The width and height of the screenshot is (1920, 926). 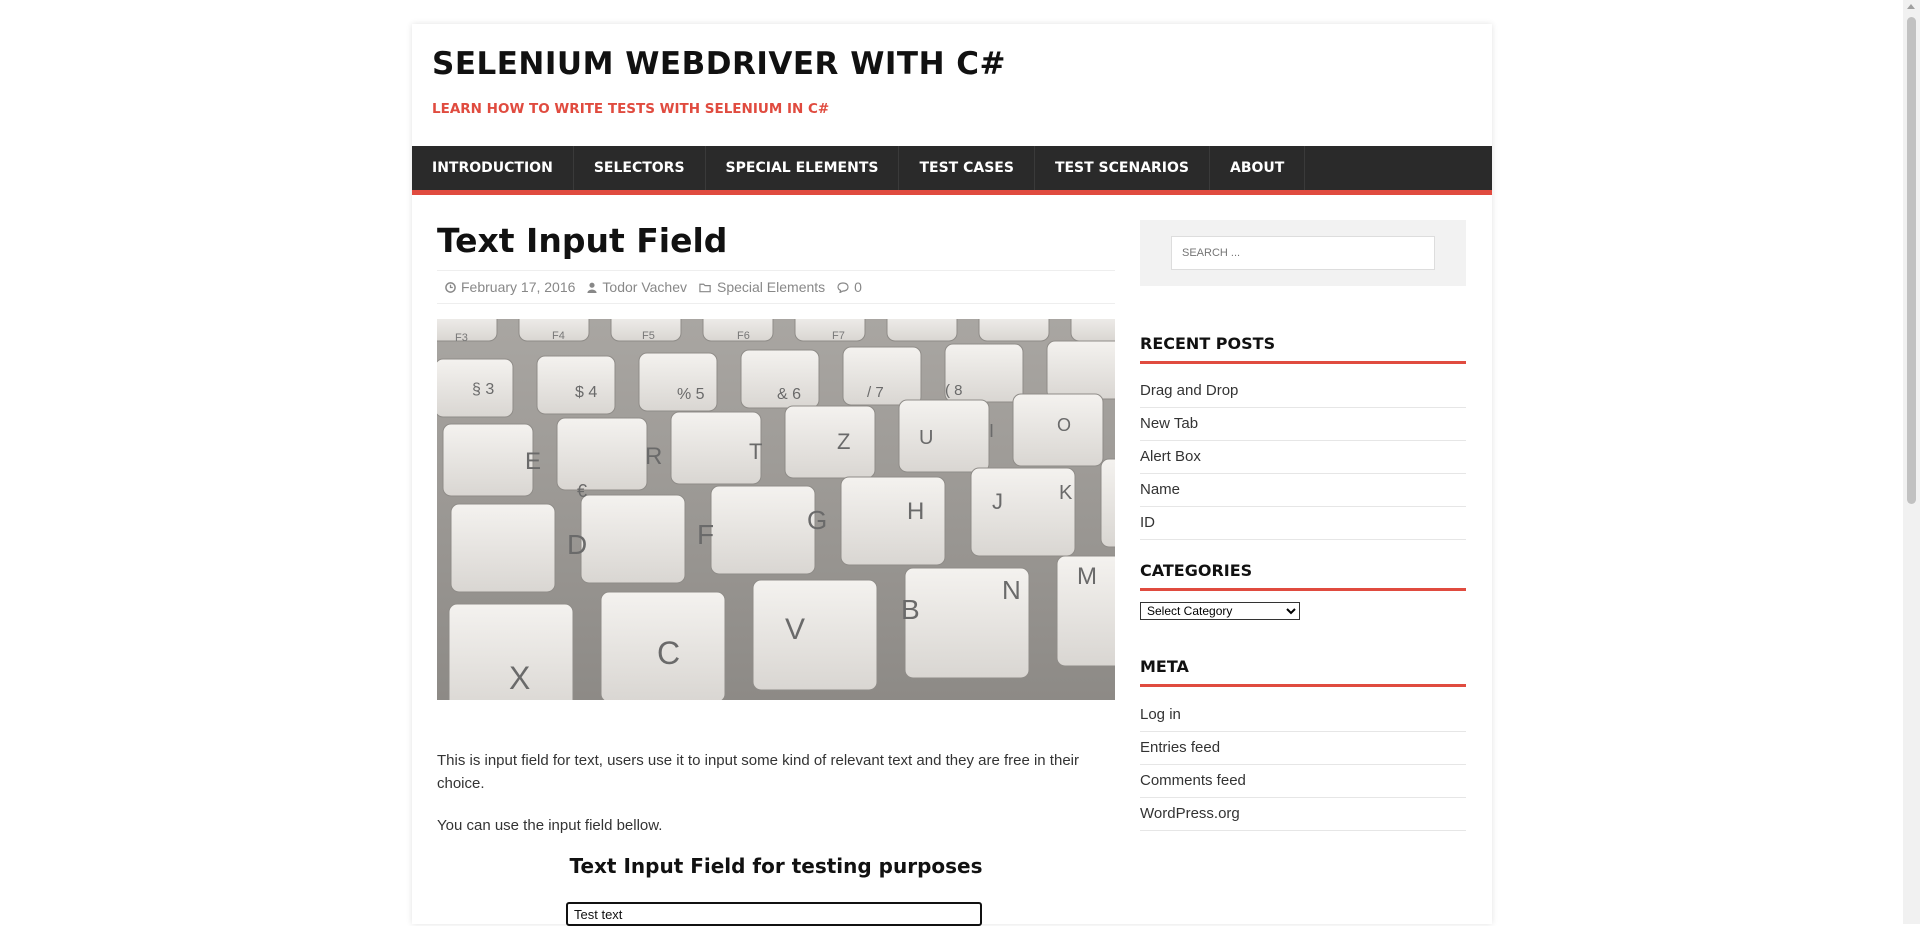 I want to click on key-label: F3, so click(x=461, y=338).